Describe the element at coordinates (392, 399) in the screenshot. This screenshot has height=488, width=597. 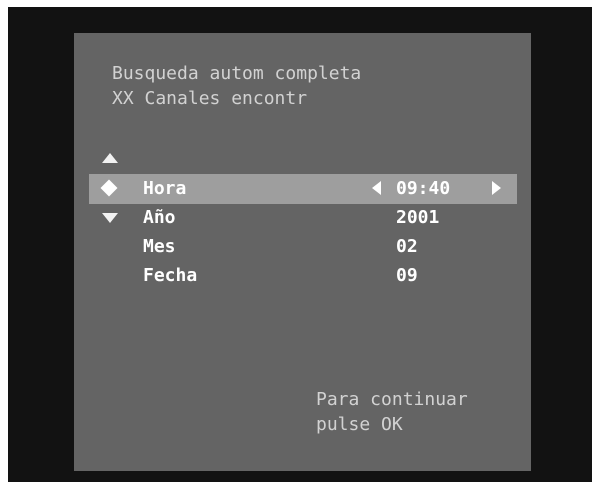
I see `continue-instruction-line-1: Para continuar` at that location.